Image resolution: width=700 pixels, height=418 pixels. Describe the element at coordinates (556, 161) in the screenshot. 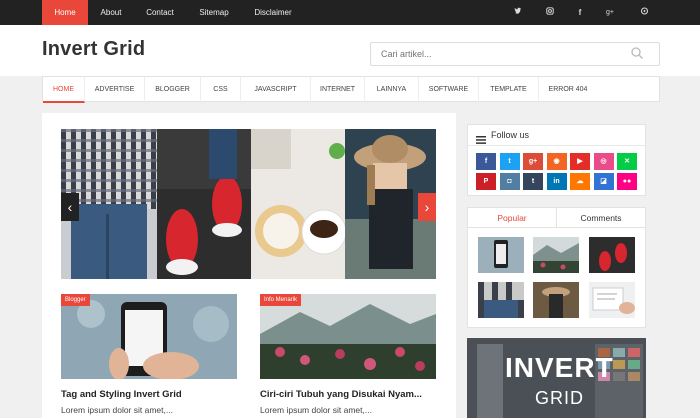

I see `rss-icon: ◉` at that location.